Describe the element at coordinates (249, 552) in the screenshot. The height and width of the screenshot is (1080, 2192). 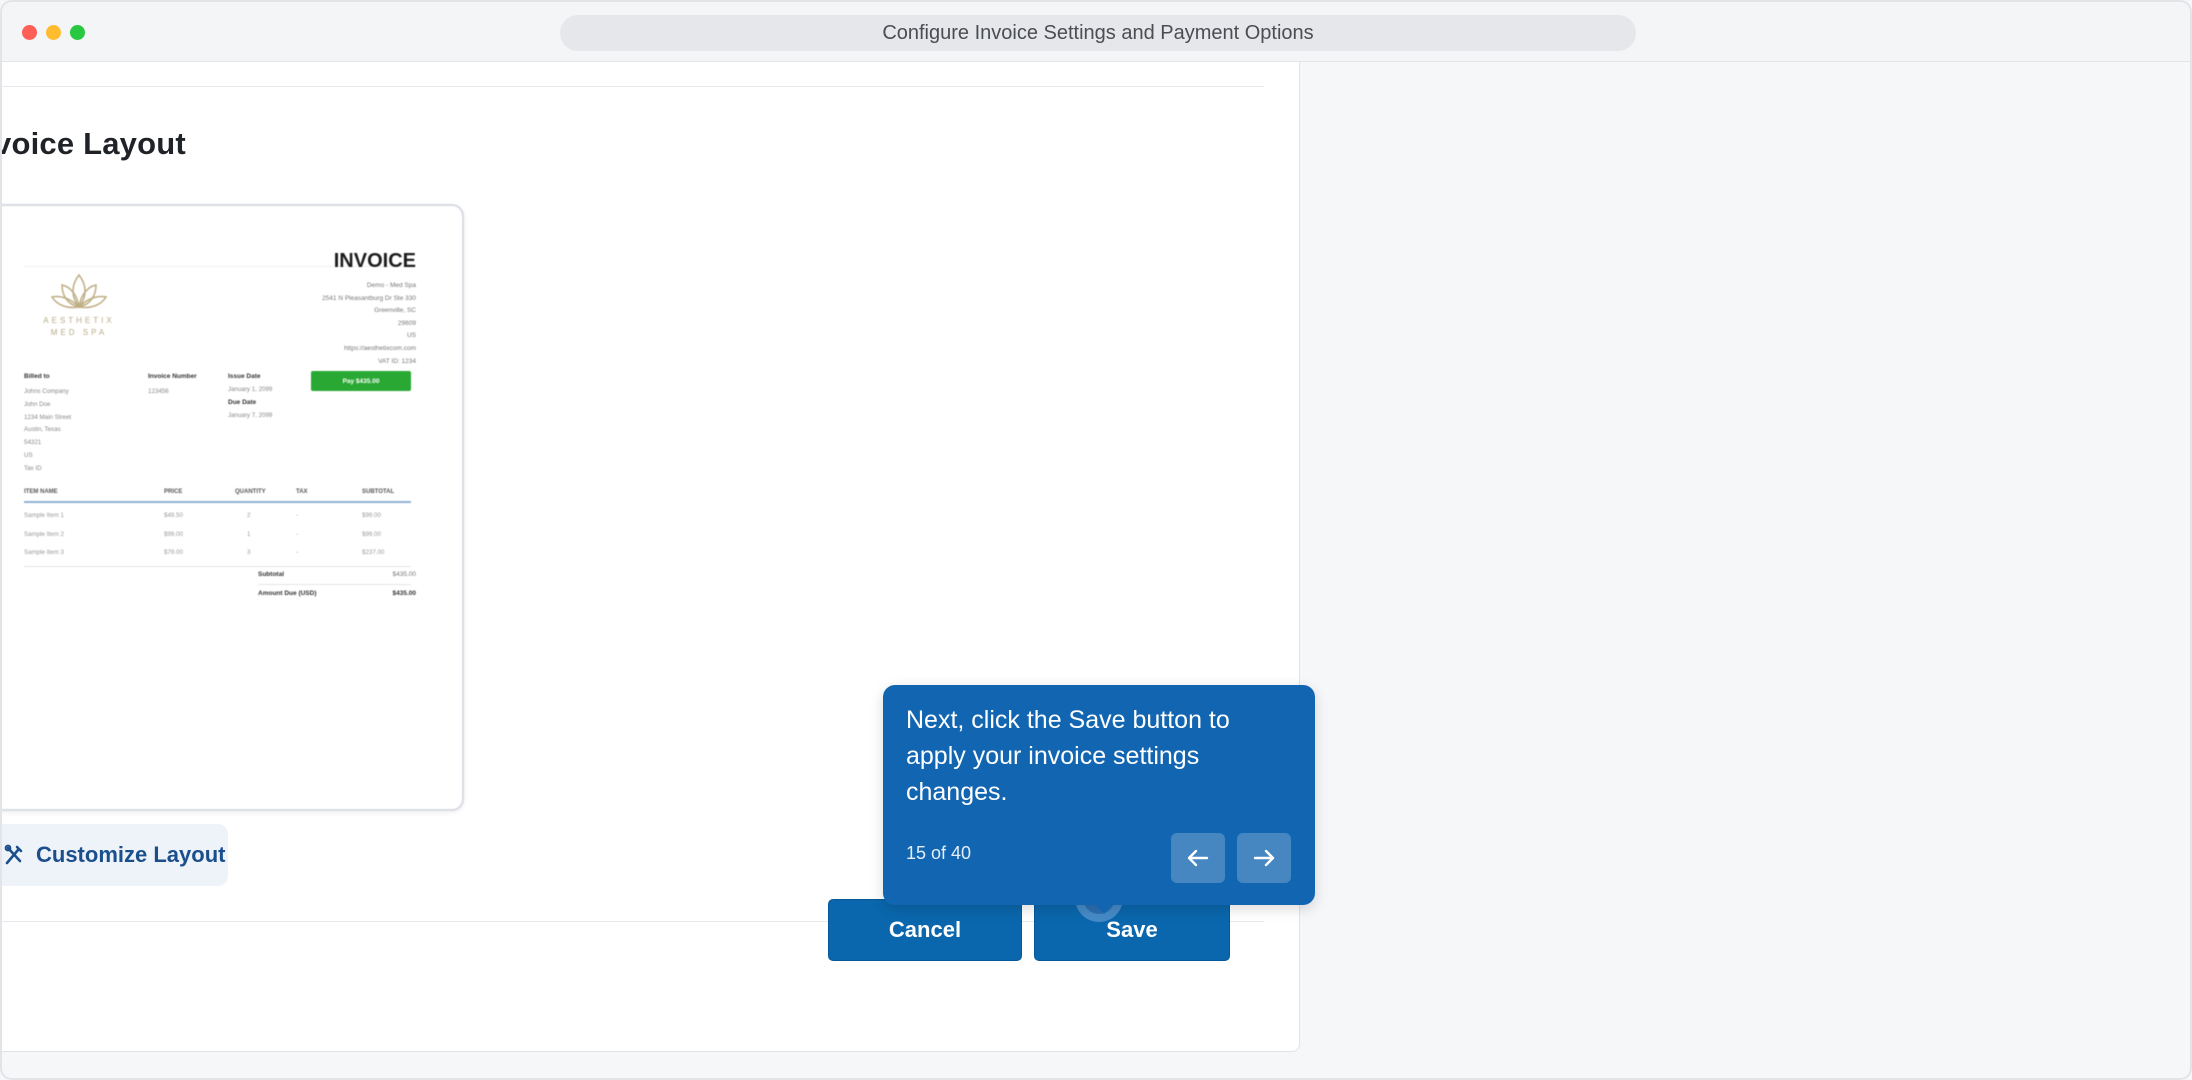
I see `cell: 3` at that location.